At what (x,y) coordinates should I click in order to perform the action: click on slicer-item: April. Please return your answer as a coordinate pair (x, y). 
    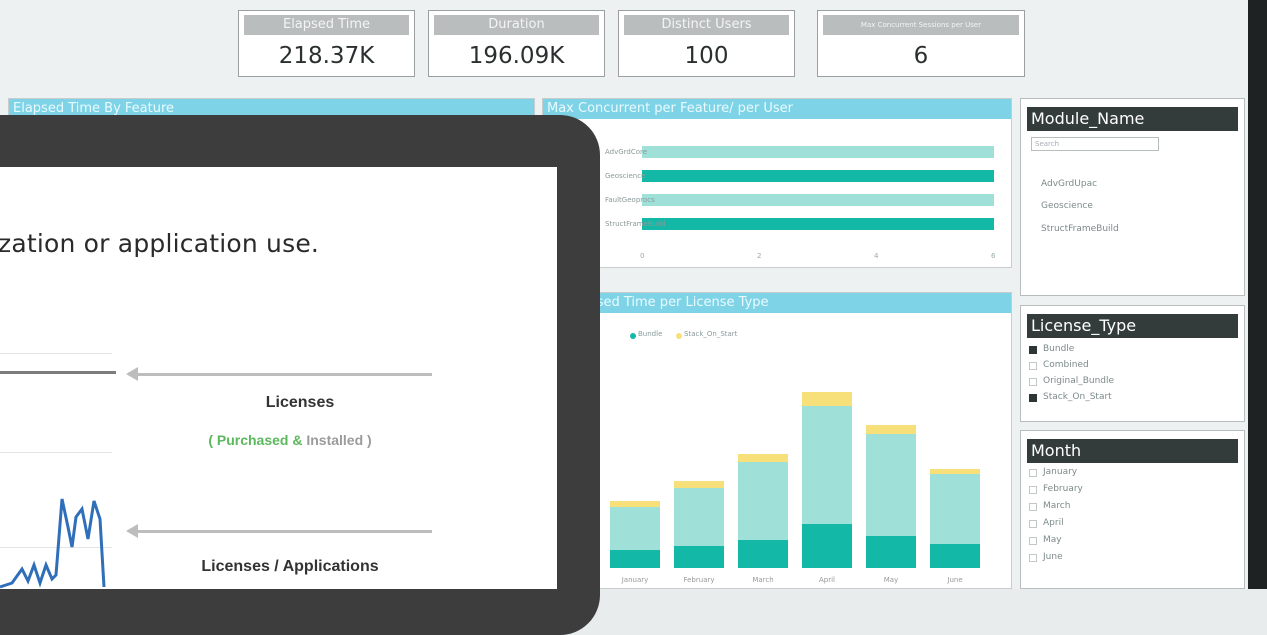
    Looking at the image, I should click on (1046, 523).